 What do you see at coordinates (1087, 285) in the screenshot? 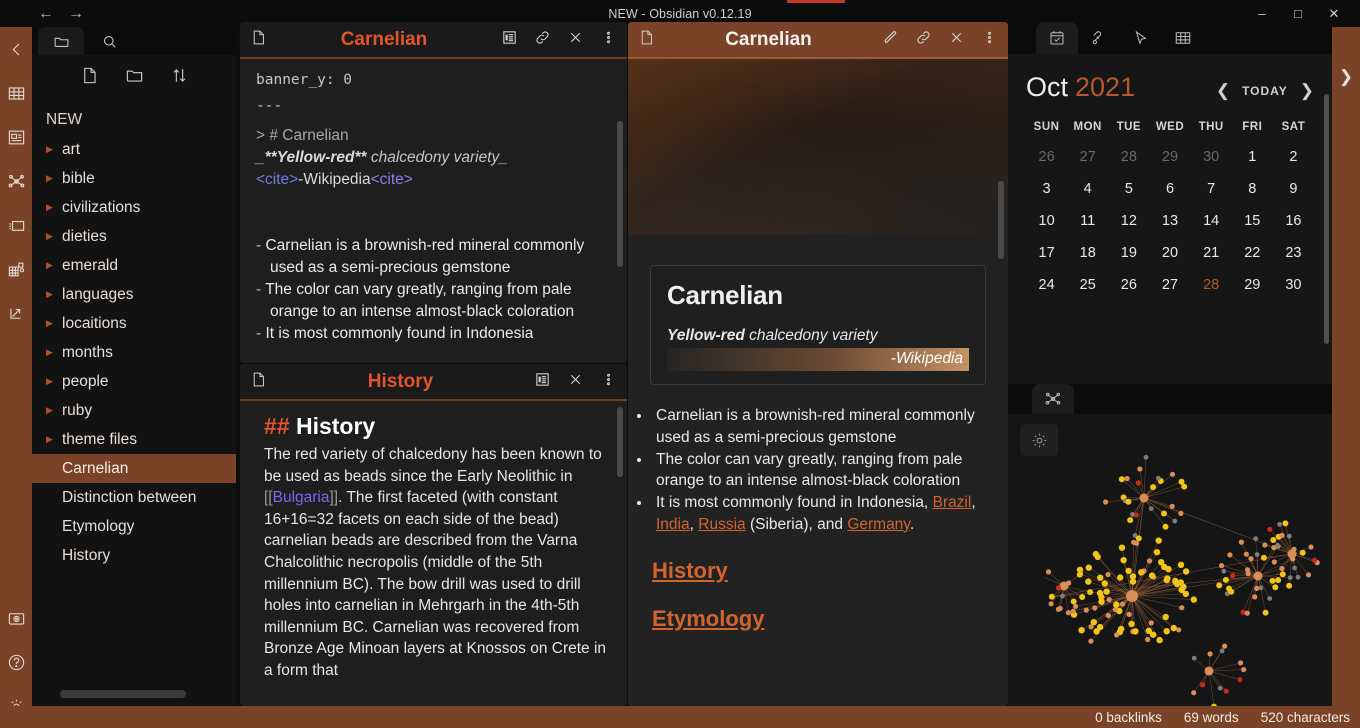
I see `calendar-day-25: 25` at bounding box center [1087, 285].